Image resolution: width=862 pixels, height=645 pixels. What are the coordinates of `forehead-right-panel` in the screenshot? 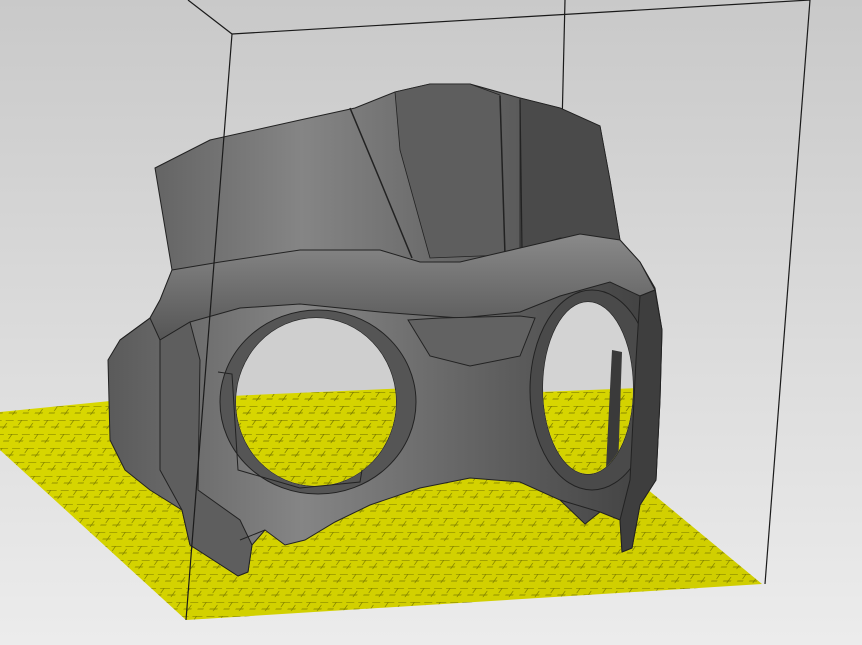 It's located at (570, 174).